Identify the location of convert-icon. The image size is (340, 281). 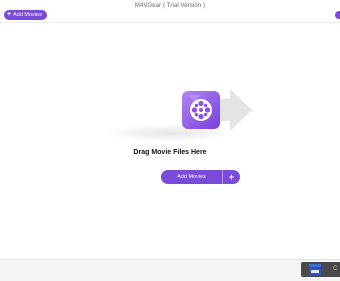
(315, 269).